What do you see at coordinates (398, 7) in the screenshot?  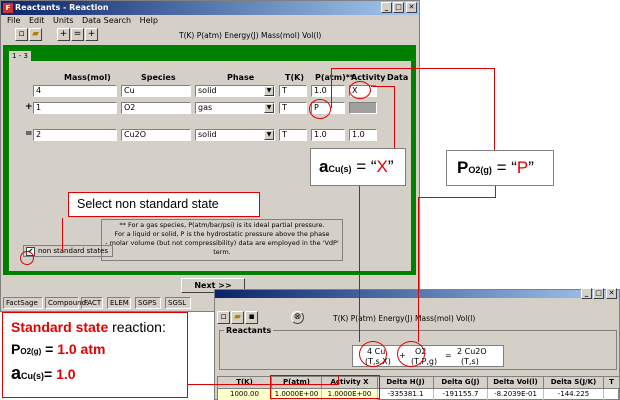 I see `maximize-button: □` at bounding box center [398, 7].